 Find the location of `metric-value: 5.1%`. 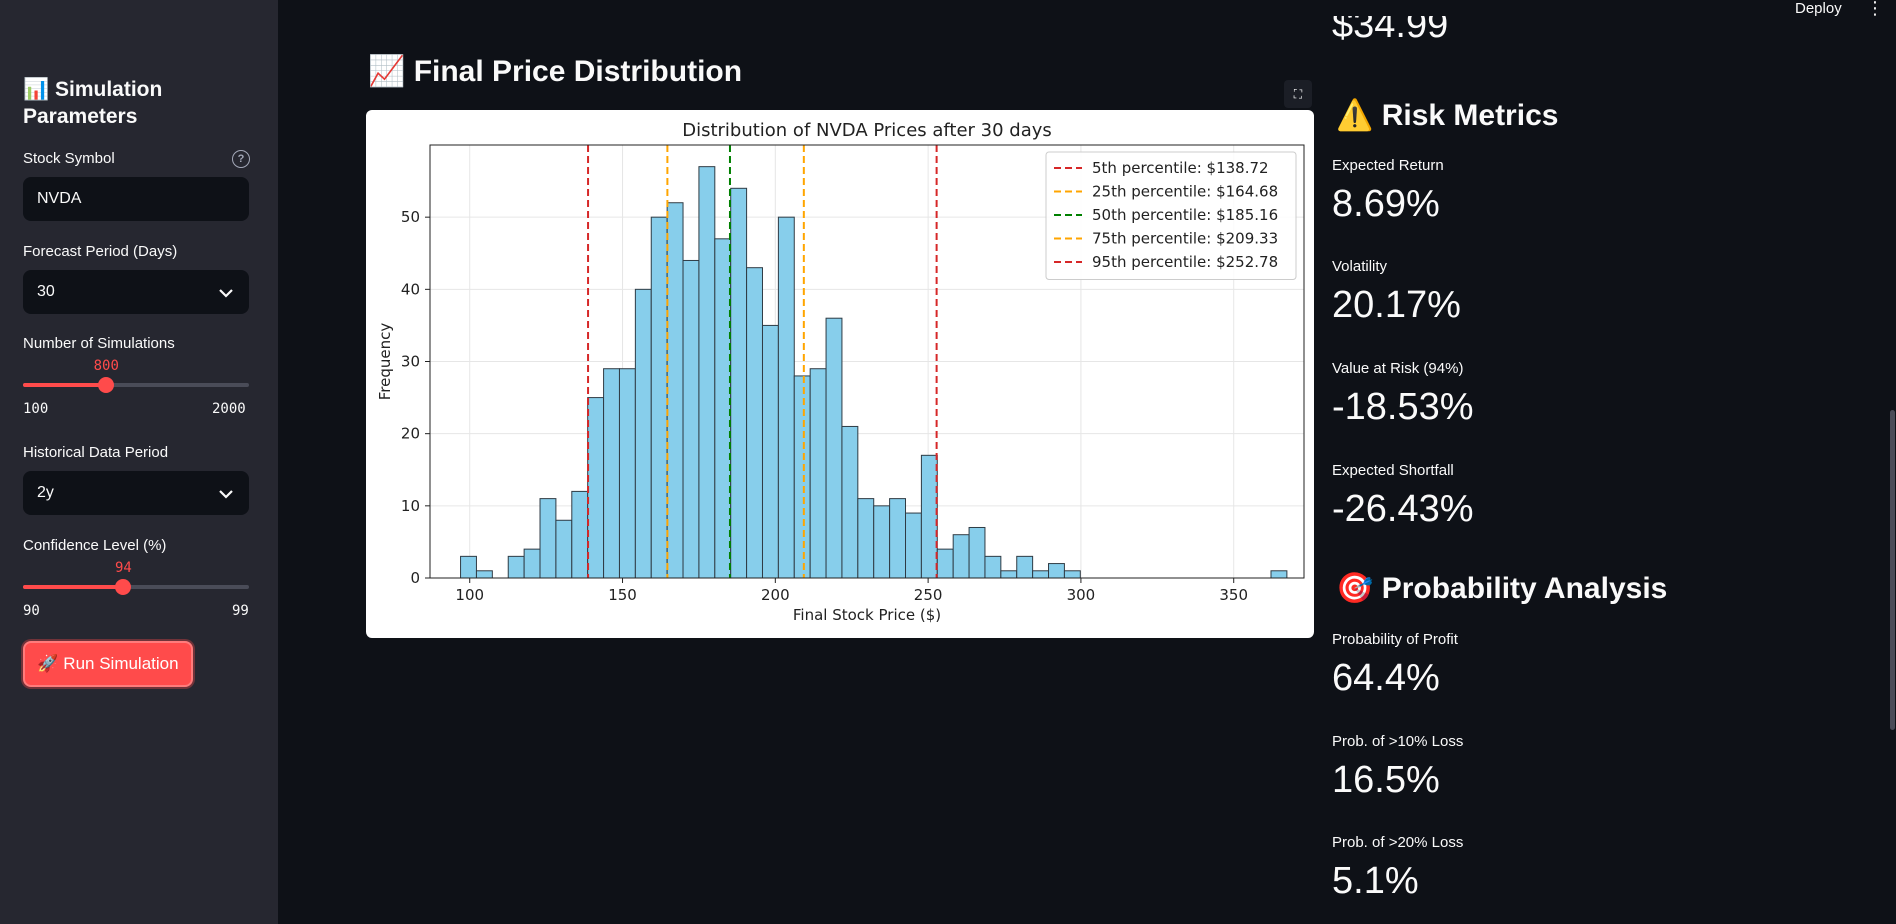

metric-value: 5.1% is located at coordinates (1375, 881).